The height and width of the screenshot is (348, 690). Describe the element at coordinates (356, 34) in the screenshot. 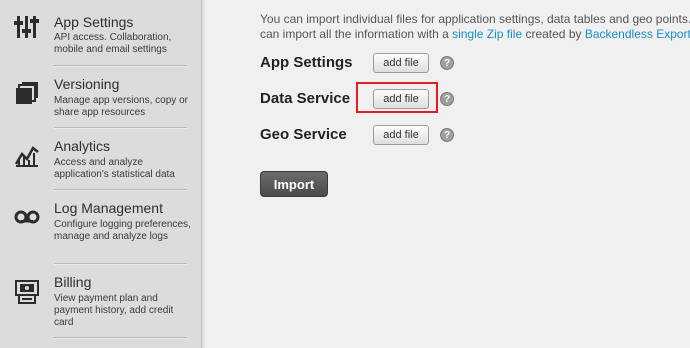

I see `intro-line-2-prefix: can import all the information with a` at that location.